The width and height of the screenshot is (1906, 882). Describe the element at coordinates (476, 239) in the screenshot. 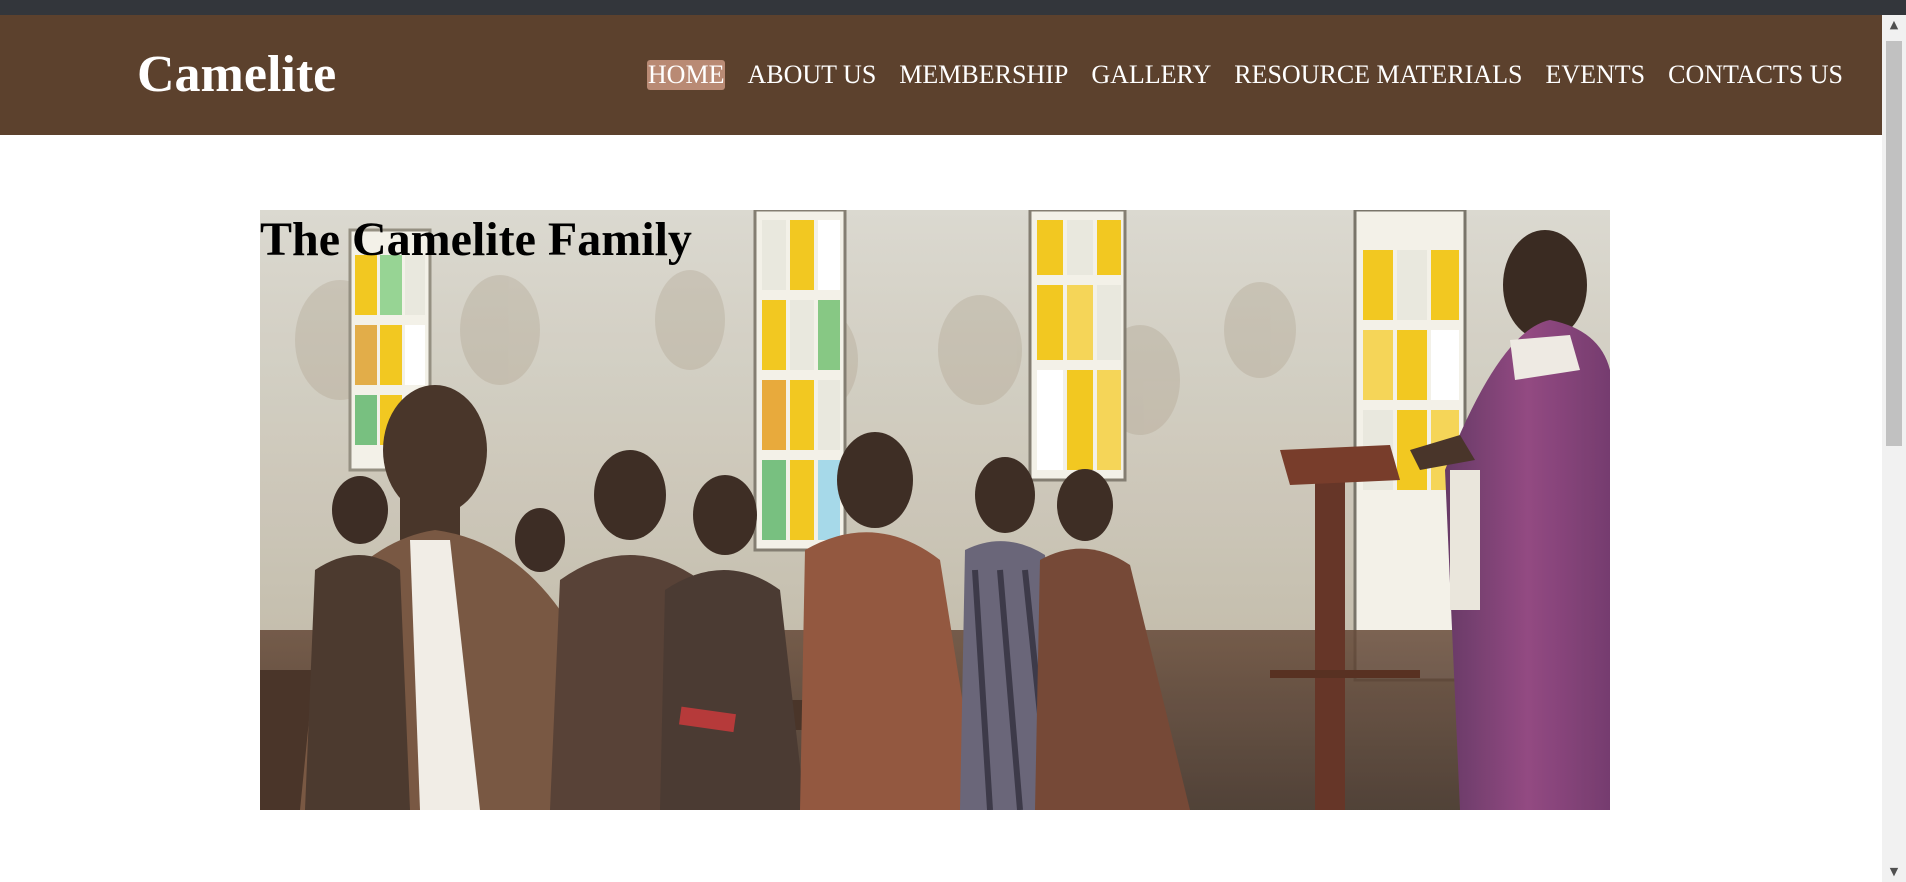

I see `hero-title: The Camelite Family` at that location.